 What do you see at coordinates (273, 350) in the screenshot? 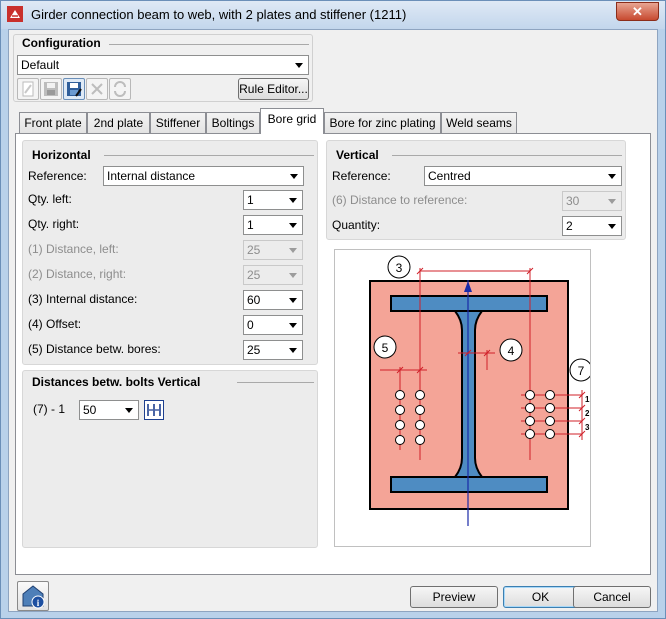
I see `distance-bores-select: 25` at bounding box center [273, 350].